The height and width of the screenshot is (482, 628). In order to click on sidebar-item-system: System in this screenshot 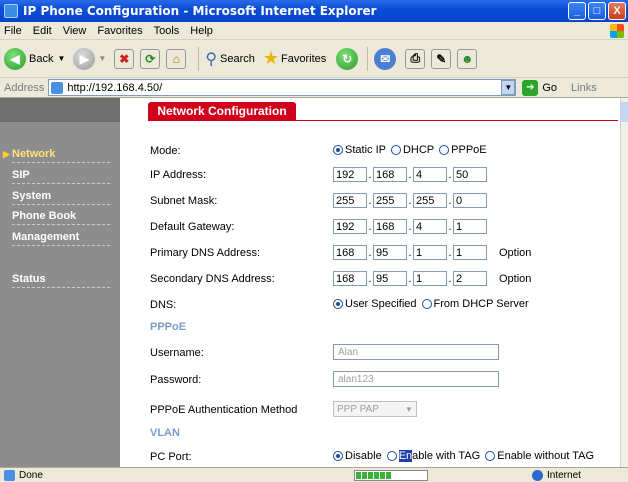, I will do `click(61, 197)`.